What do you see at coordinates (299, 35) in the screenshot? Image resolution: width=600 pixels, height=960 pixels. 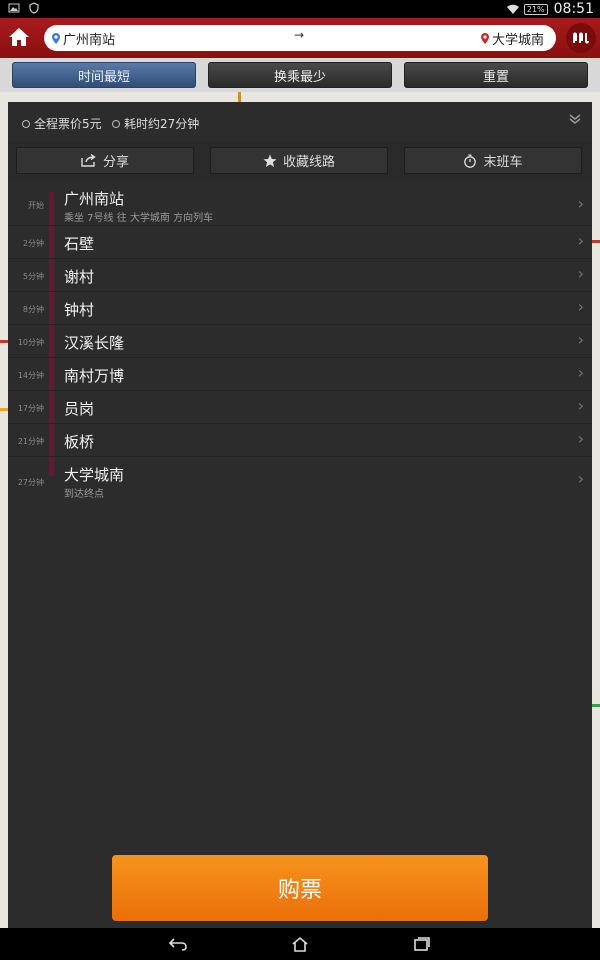 I see `route-arrow: →` at bounding box center [299, 35].